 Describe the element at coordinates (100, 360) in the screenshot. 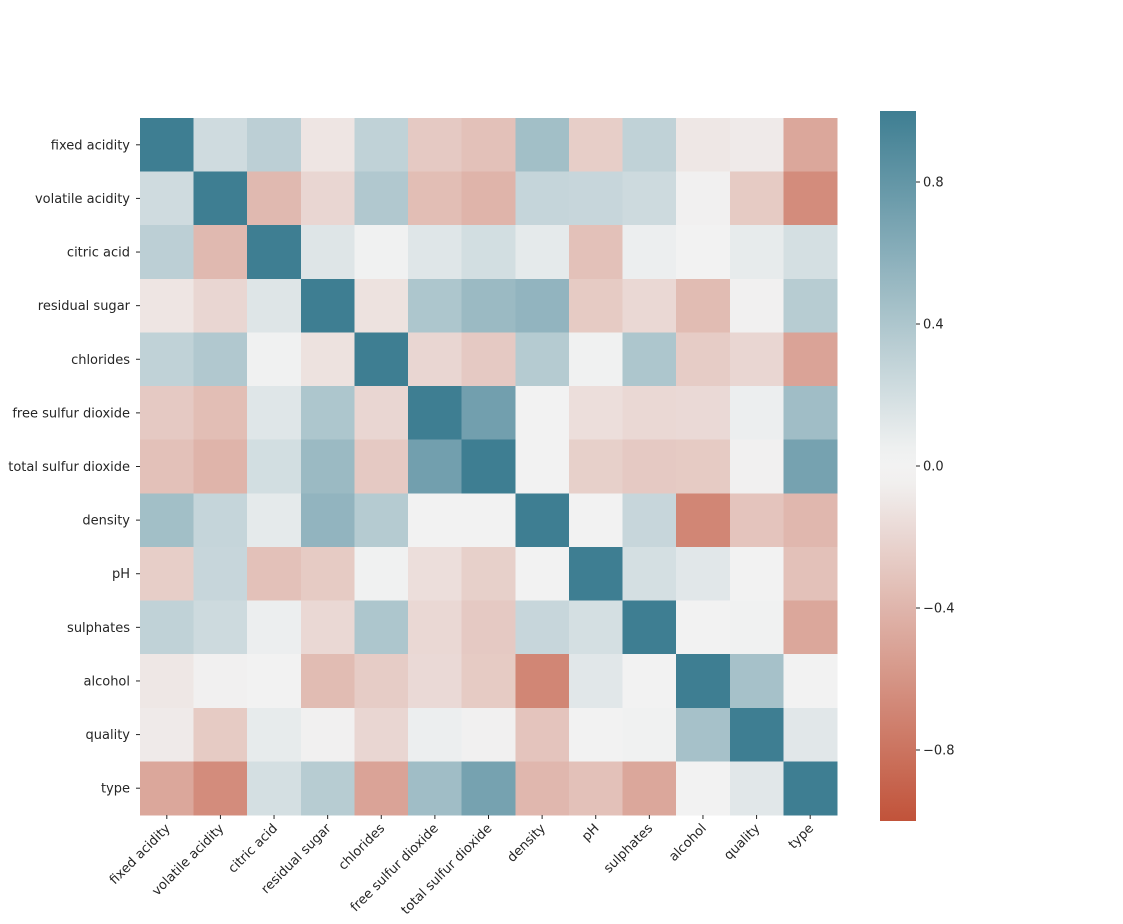

I see `y-tick-label: chlorides` at that location.